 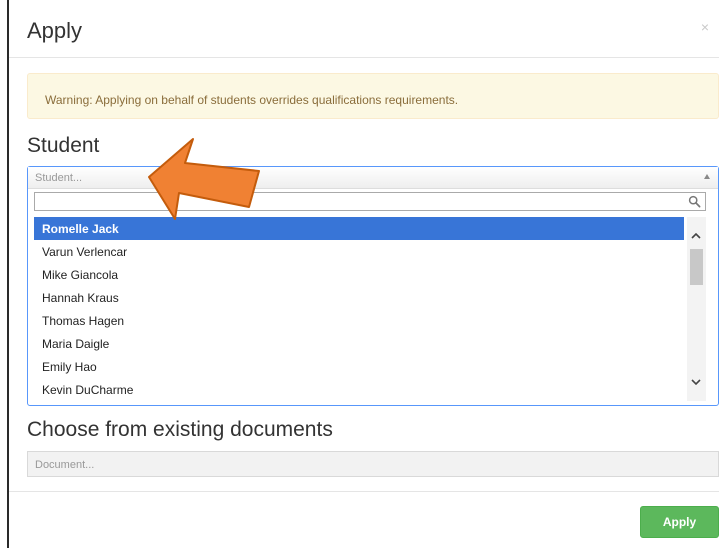 What do you see at coordinates (696, 236) in the screenshot?
I see `chevron-up-icon` at bounding box center [696, 236].